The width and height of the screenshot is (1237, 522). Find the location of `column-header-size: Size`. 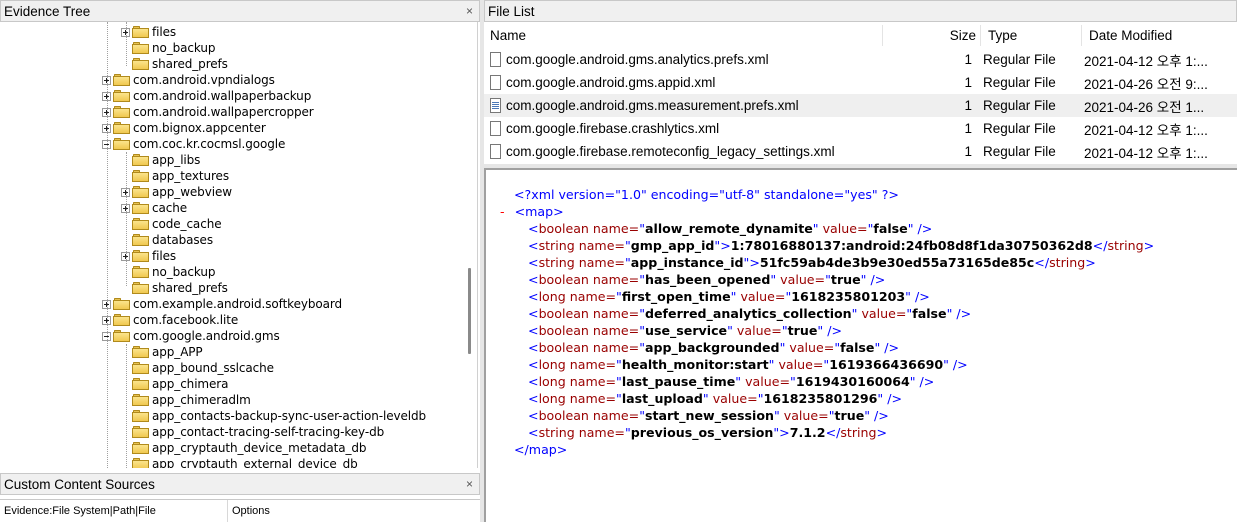

column-header-size: Size is located at coordinates (932, 35).